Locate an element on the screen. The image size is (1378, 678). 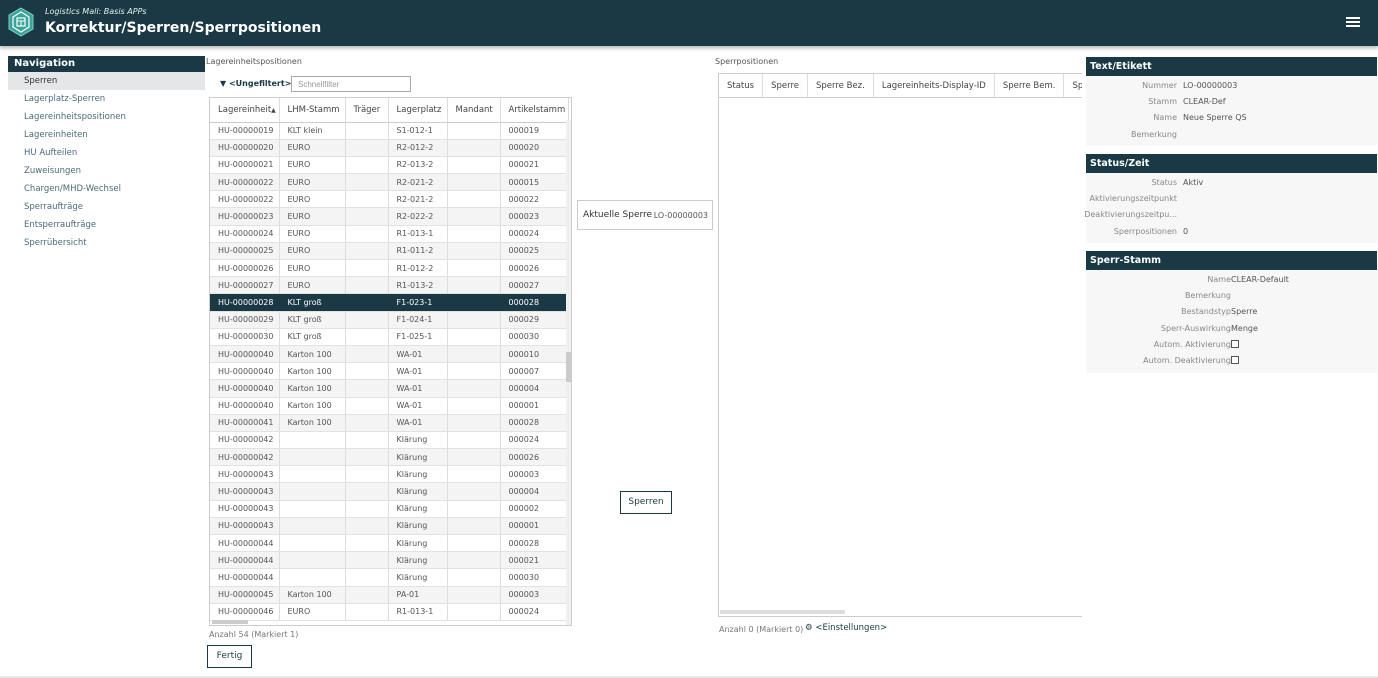
lock-grid-horizontal-scroll-thumb is located at coordinates (782, 612).